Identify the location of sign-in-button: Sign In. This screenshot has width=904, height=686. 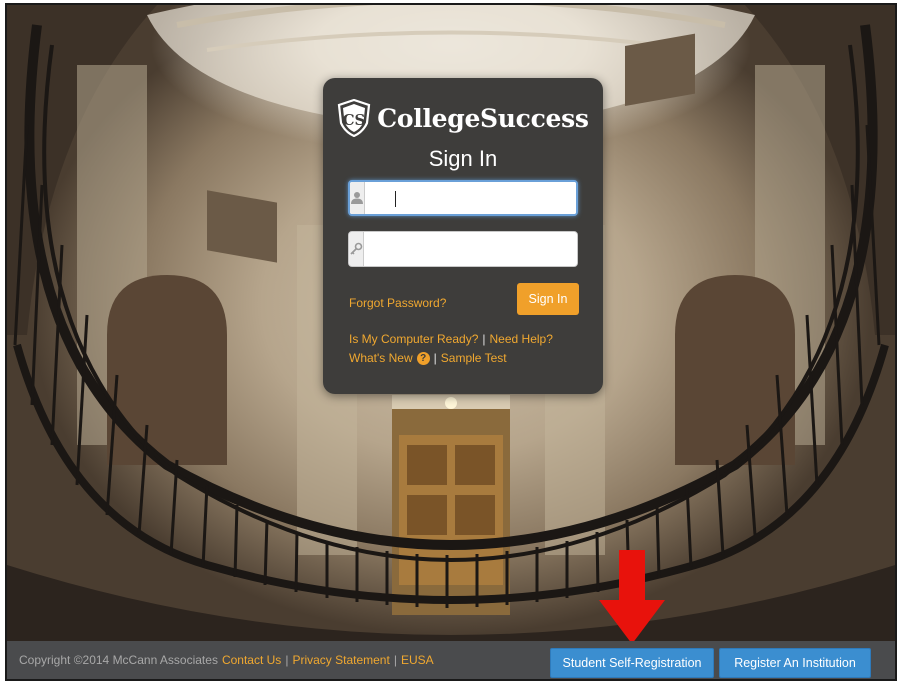
(548, 299).